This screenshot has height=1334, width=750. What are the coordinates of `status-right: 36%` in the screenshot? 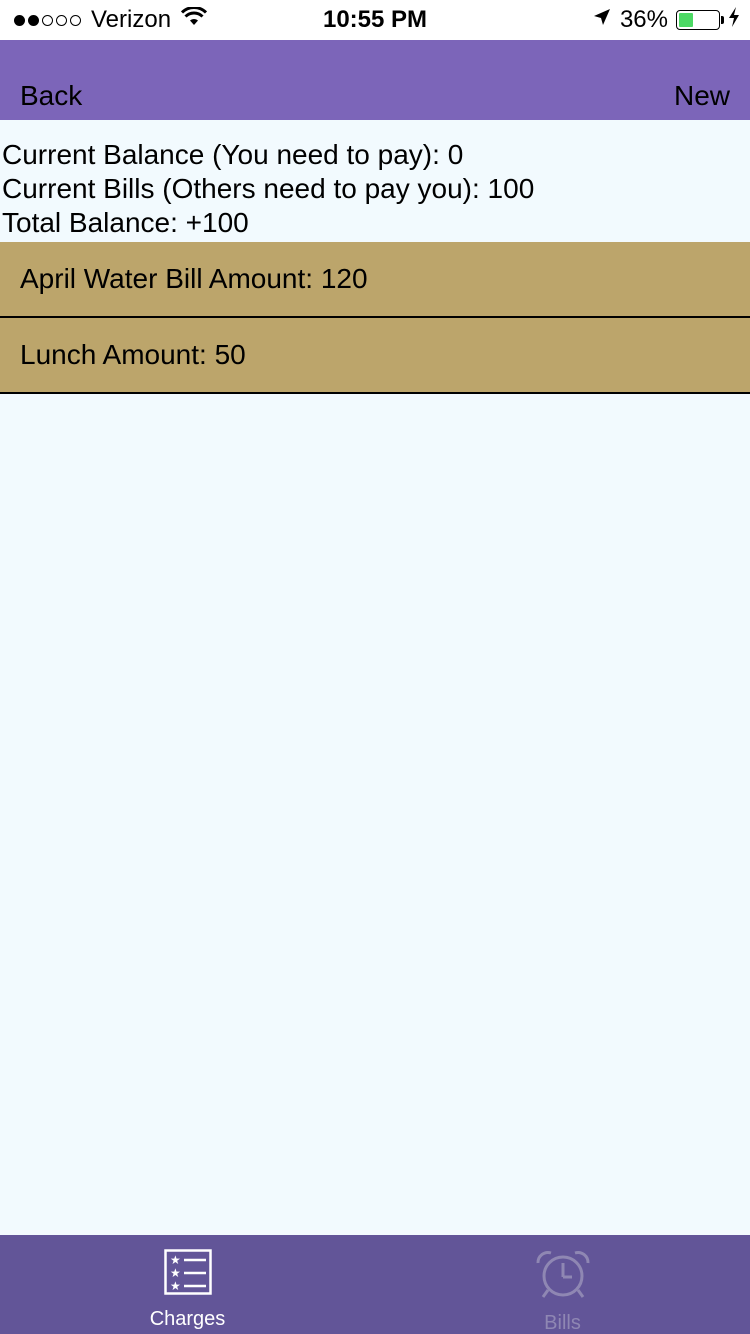 It's located at (666, 20).